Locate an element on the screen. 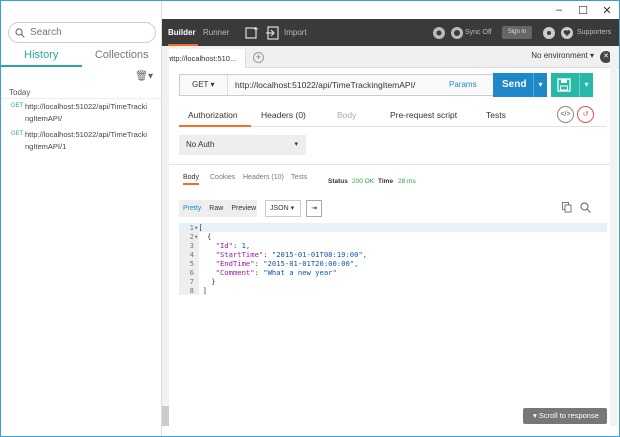 The height and width of the screenshot is (437, 620). save-button: ▾ is located at coordinates (572, 85).